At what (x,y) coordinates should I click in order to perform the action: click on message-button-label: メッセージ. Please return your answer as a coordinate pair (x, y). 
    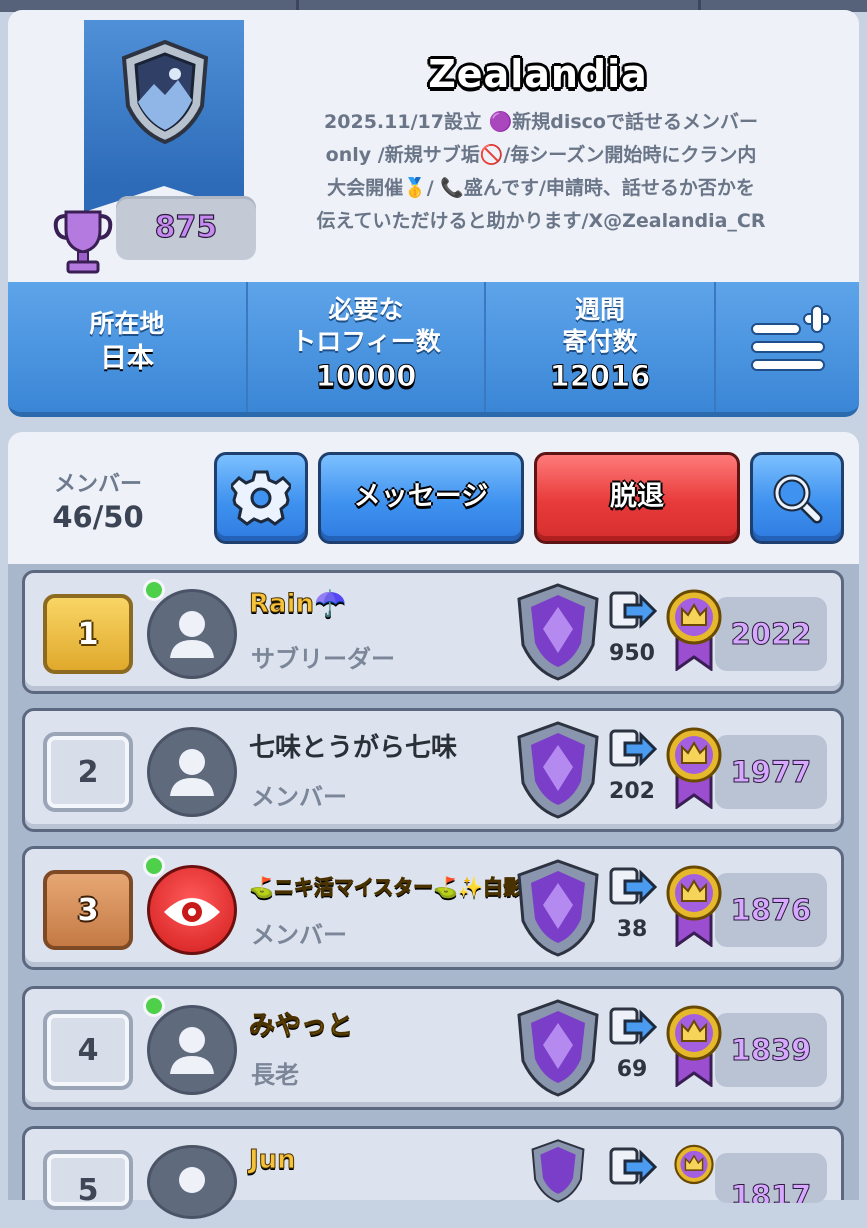
    Looking at the image, I should click on (421, 496).